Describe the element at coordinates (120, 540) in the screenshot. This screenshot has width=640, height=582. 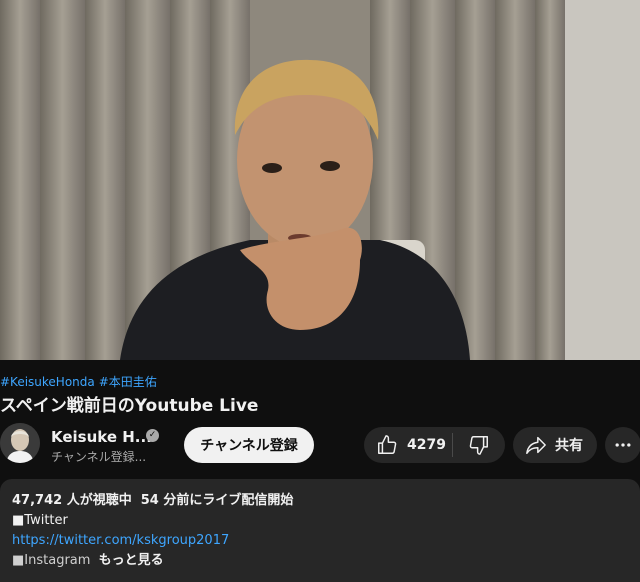
I see `twitter-link: https://twitter.com/kskgroup2017` at that location.